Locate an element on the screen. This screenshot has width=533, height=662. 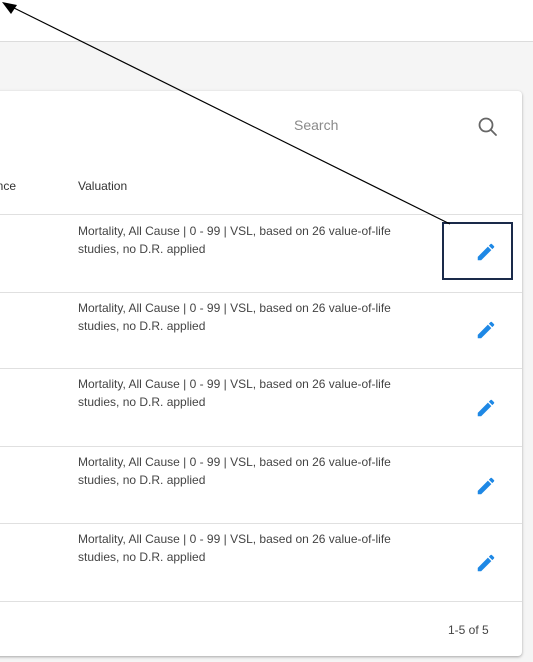
search-input: Search is located at coordinates (316, 125).